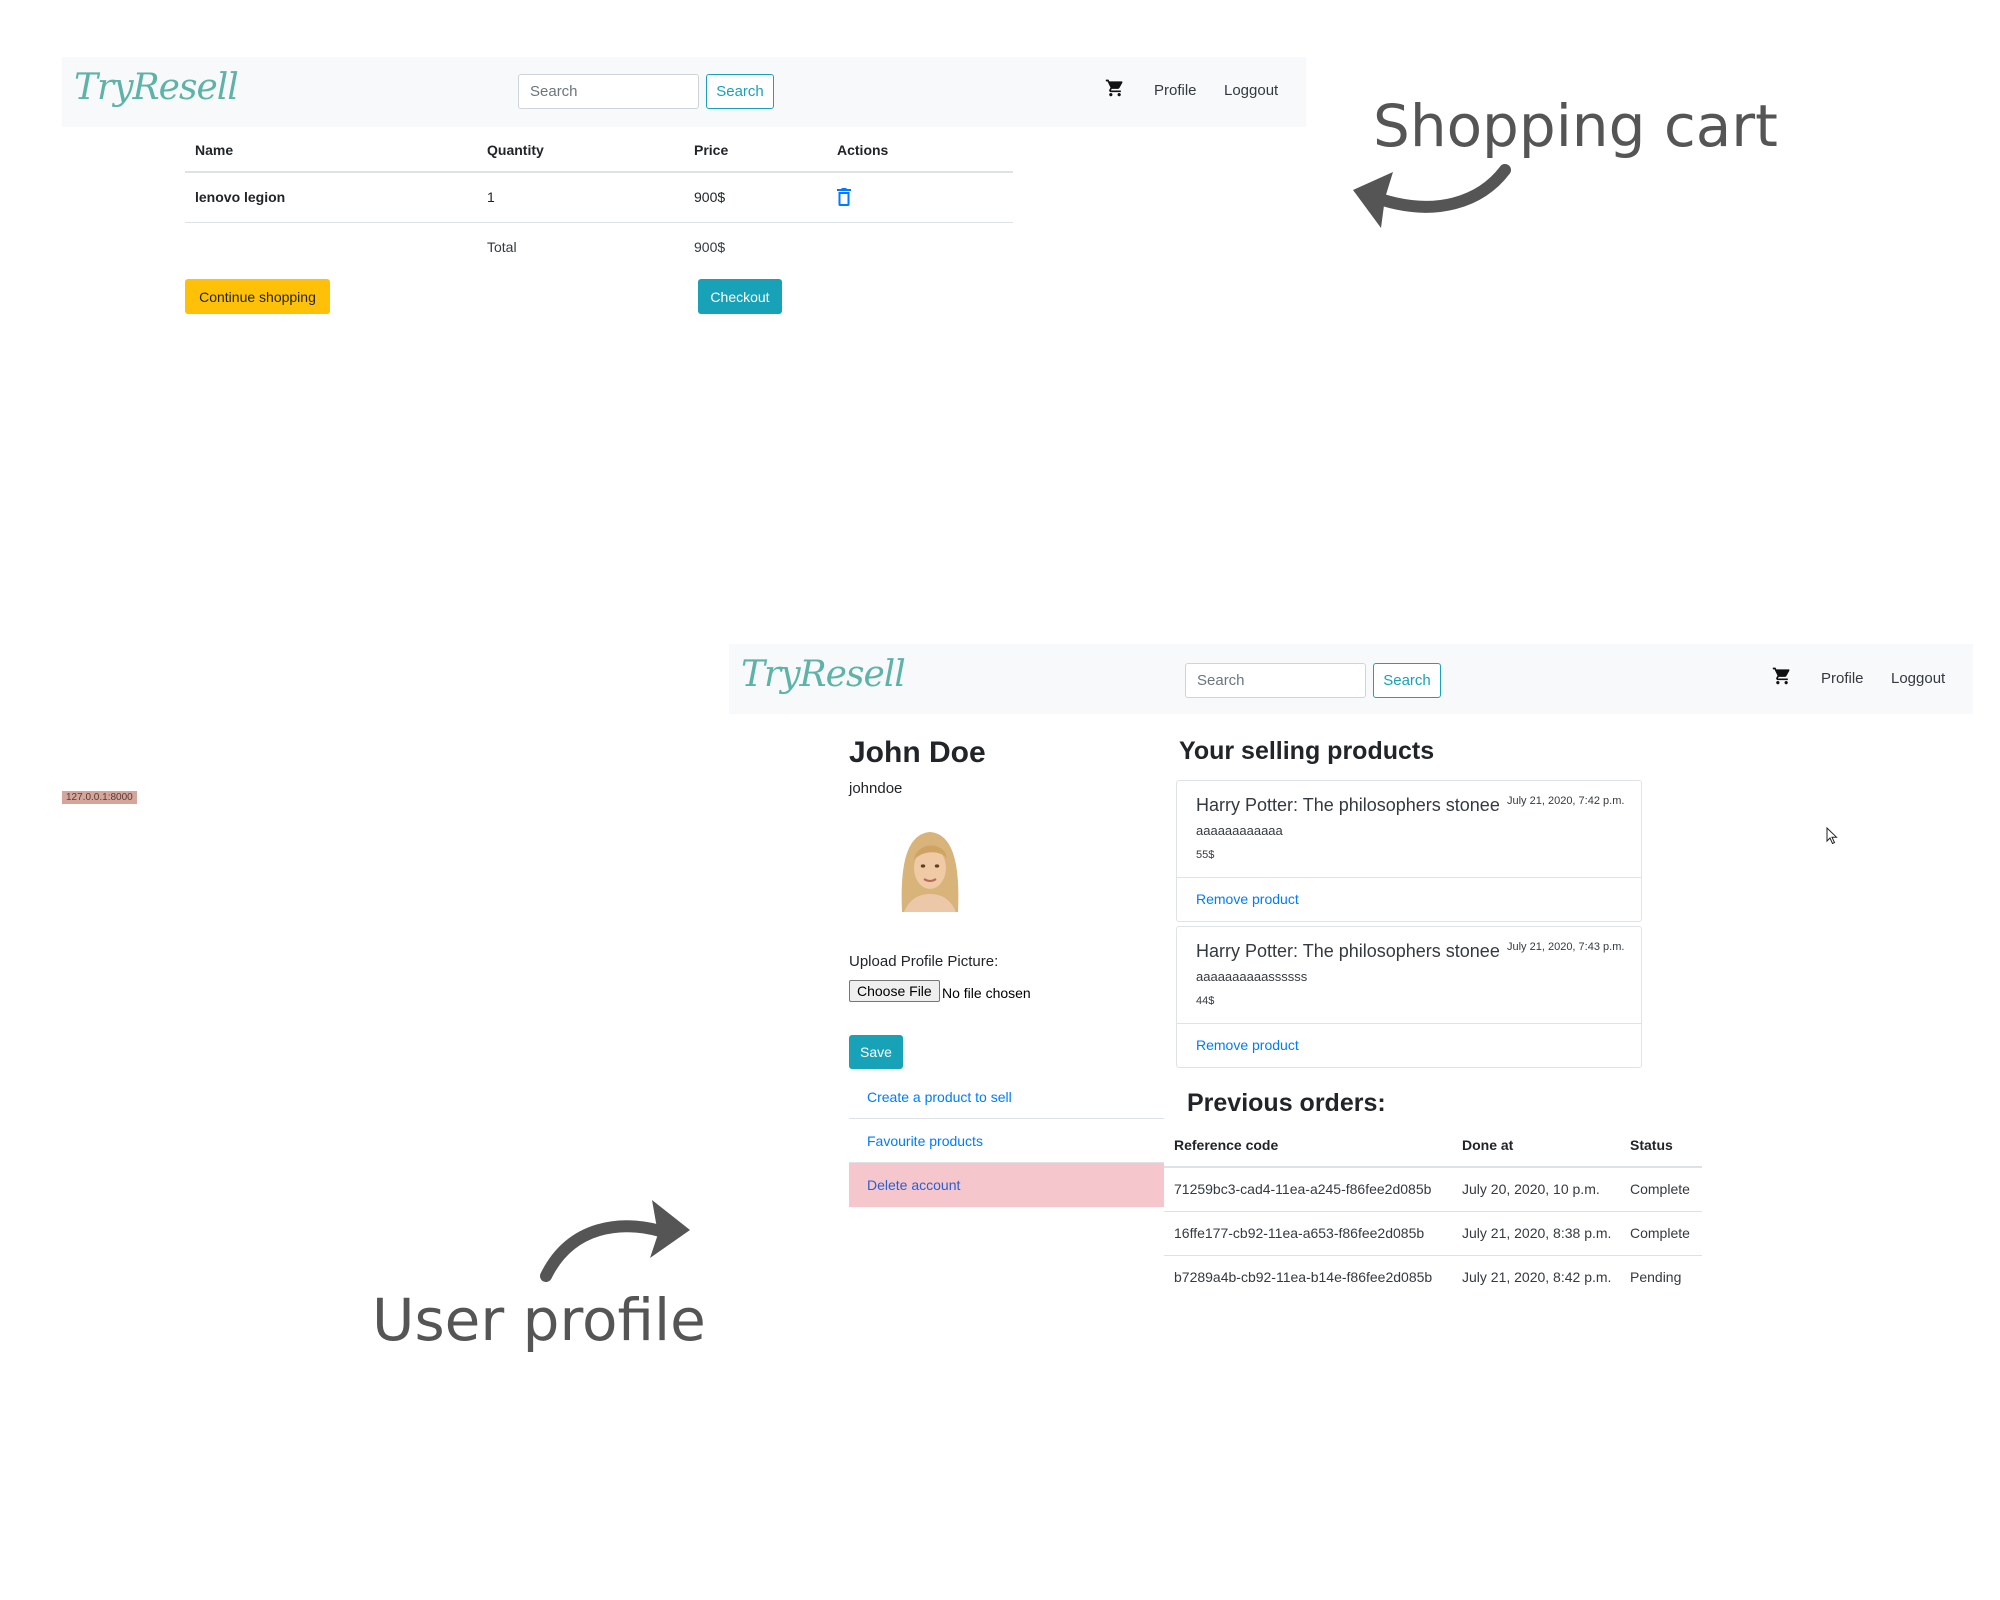 This screenshot has width=2000, height=1600. Describe the element at coordinates (755, 197) in the screenshot. I see `cart-item-price: 900$` at that location.